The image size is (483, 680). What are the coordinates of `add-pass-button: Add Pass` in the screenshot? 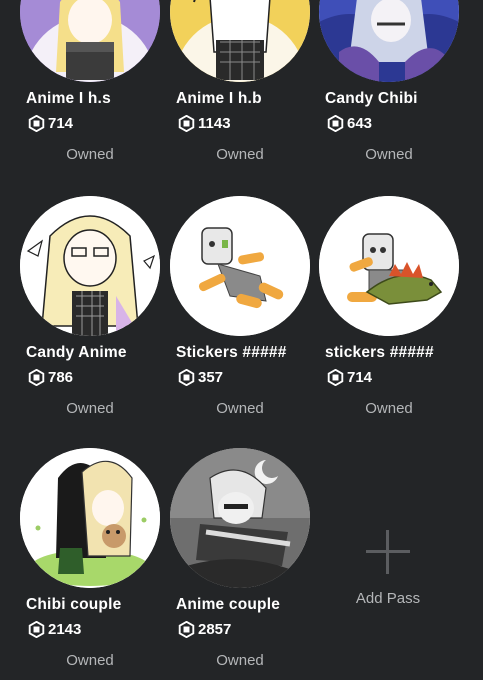 It's located at (390, 535).